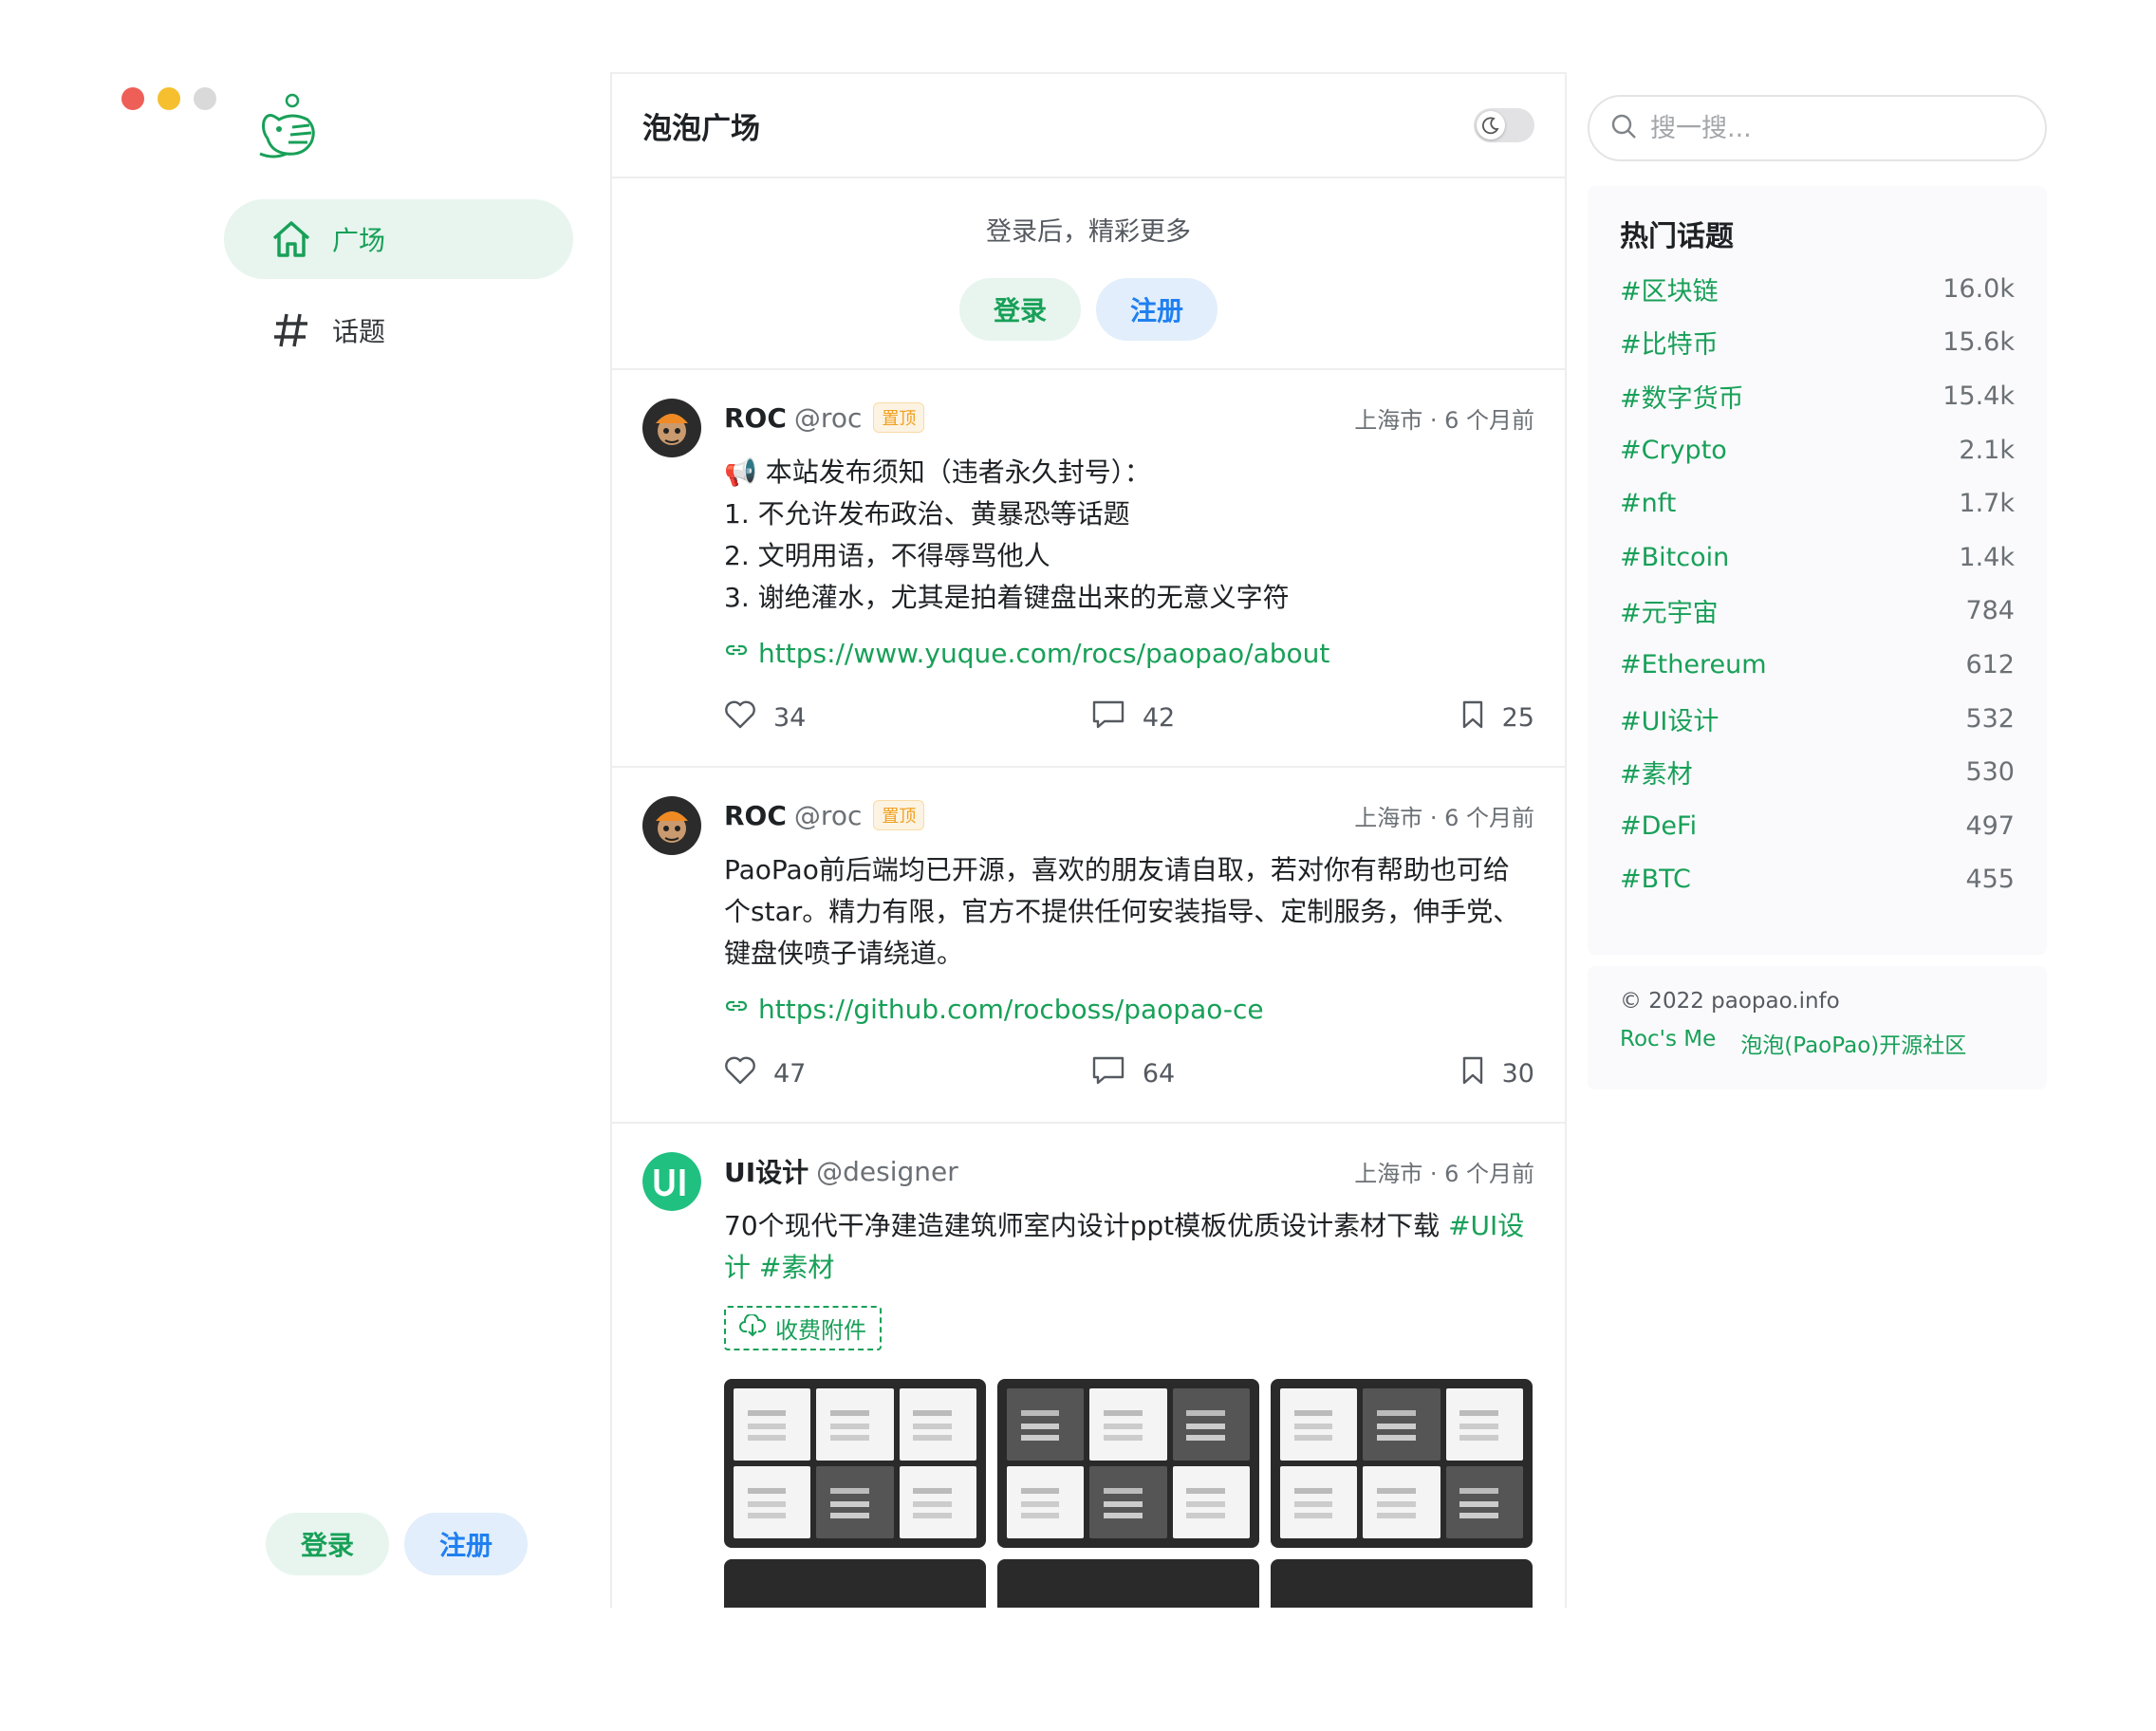 This screenshot has width=2156, height=1731. Describe the element at coordinates (765, 1073) in the screenshot. I see `like-button: 47` at that location.